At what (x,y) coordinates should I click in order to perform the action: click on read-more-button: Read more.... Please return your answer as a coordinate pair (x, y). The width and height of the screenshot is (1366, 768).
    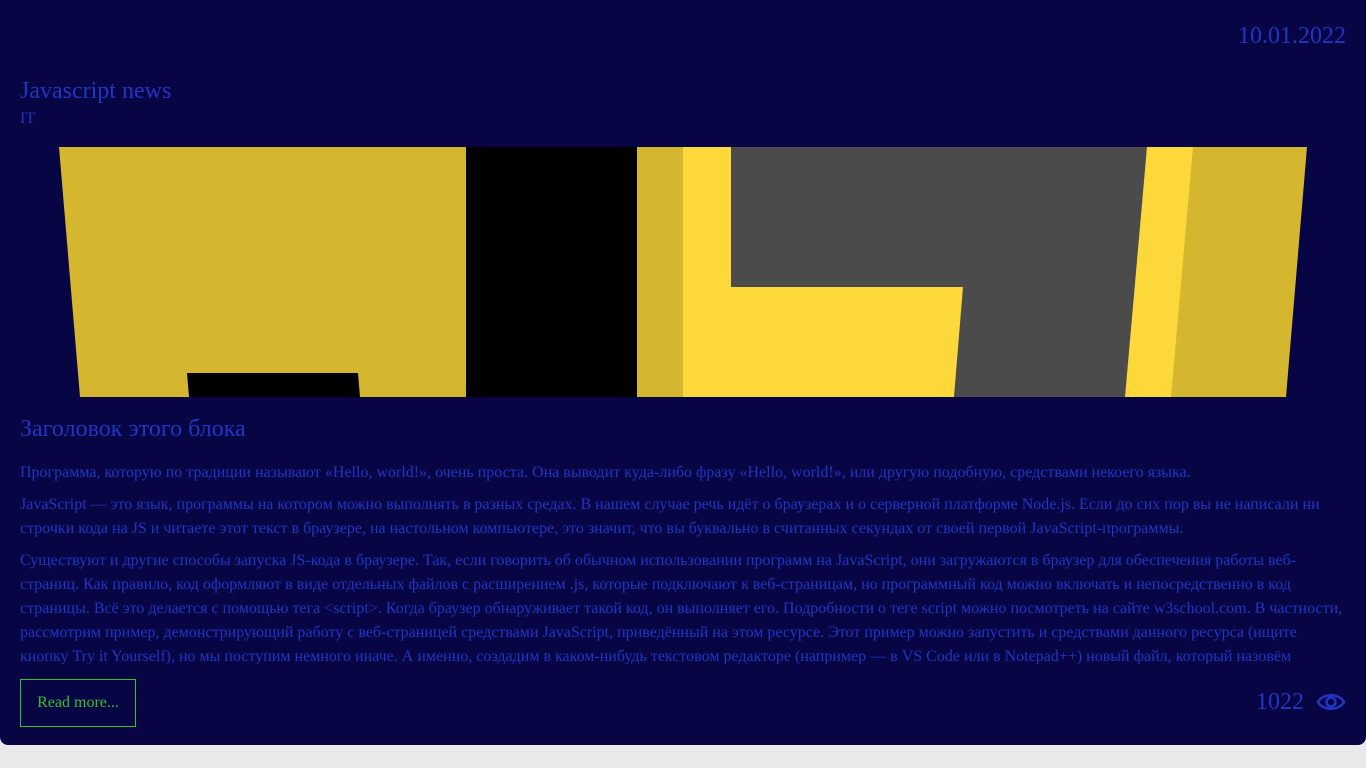
    Looking at the image, I should click on (78, 703).